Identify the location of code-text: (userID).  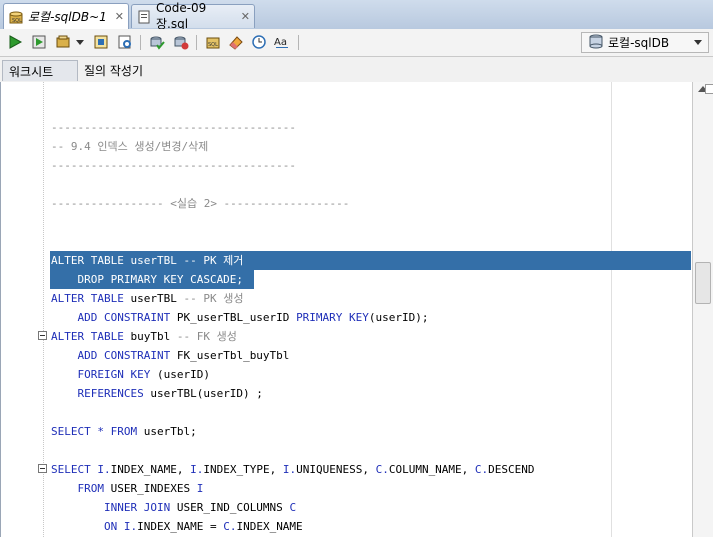
(180, 374).